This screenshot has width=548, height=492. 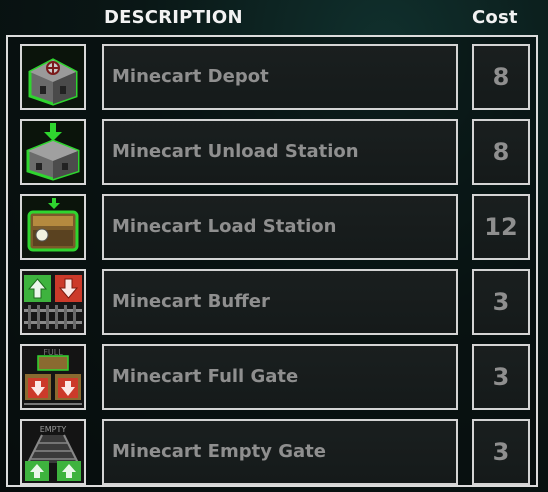 I want to click on list-item: Minecart Unload Station 8, so click(x=274, y=152).